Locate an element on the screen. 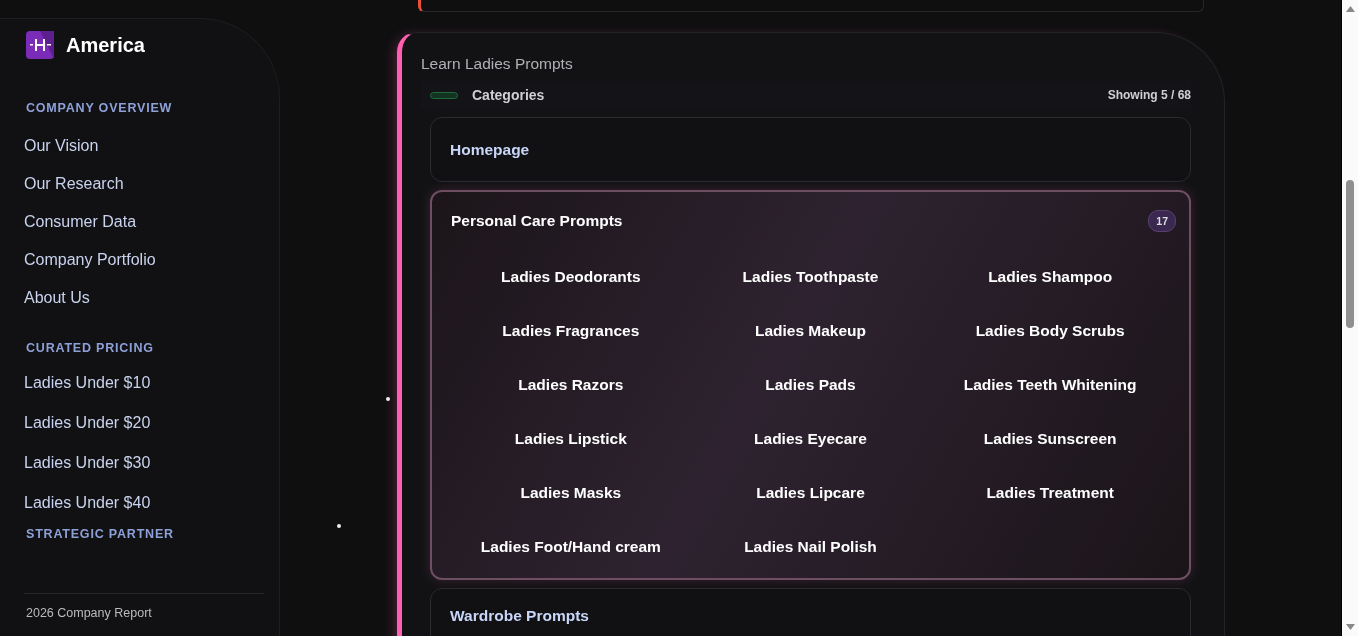 The height and width of the screenshot is (636, 1358). sidebar-link: Company Portfolio is located at coordinates (90, 260).